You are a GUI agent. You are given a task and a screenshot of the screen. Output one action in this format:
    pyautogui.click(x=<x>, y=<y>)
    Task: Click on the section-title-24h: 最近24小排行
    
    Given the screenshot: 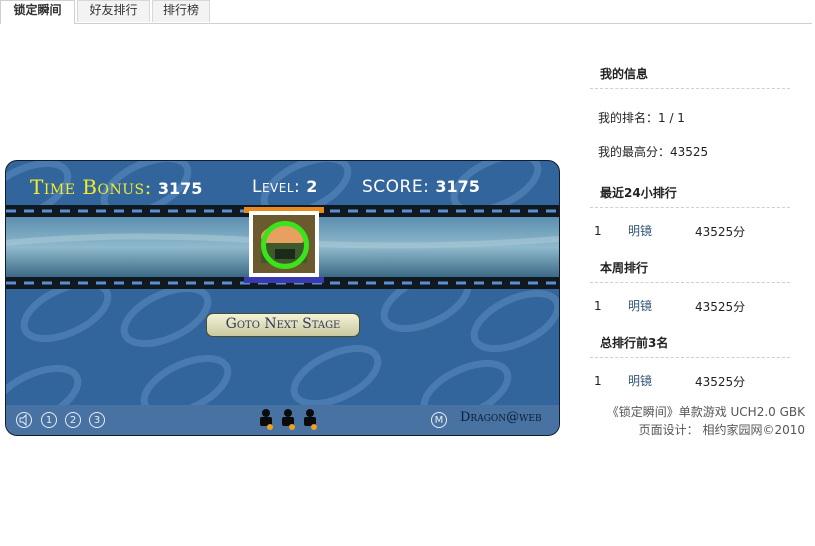 What is the action you would take?
    pyautogui.click(x=638, y=193)
    